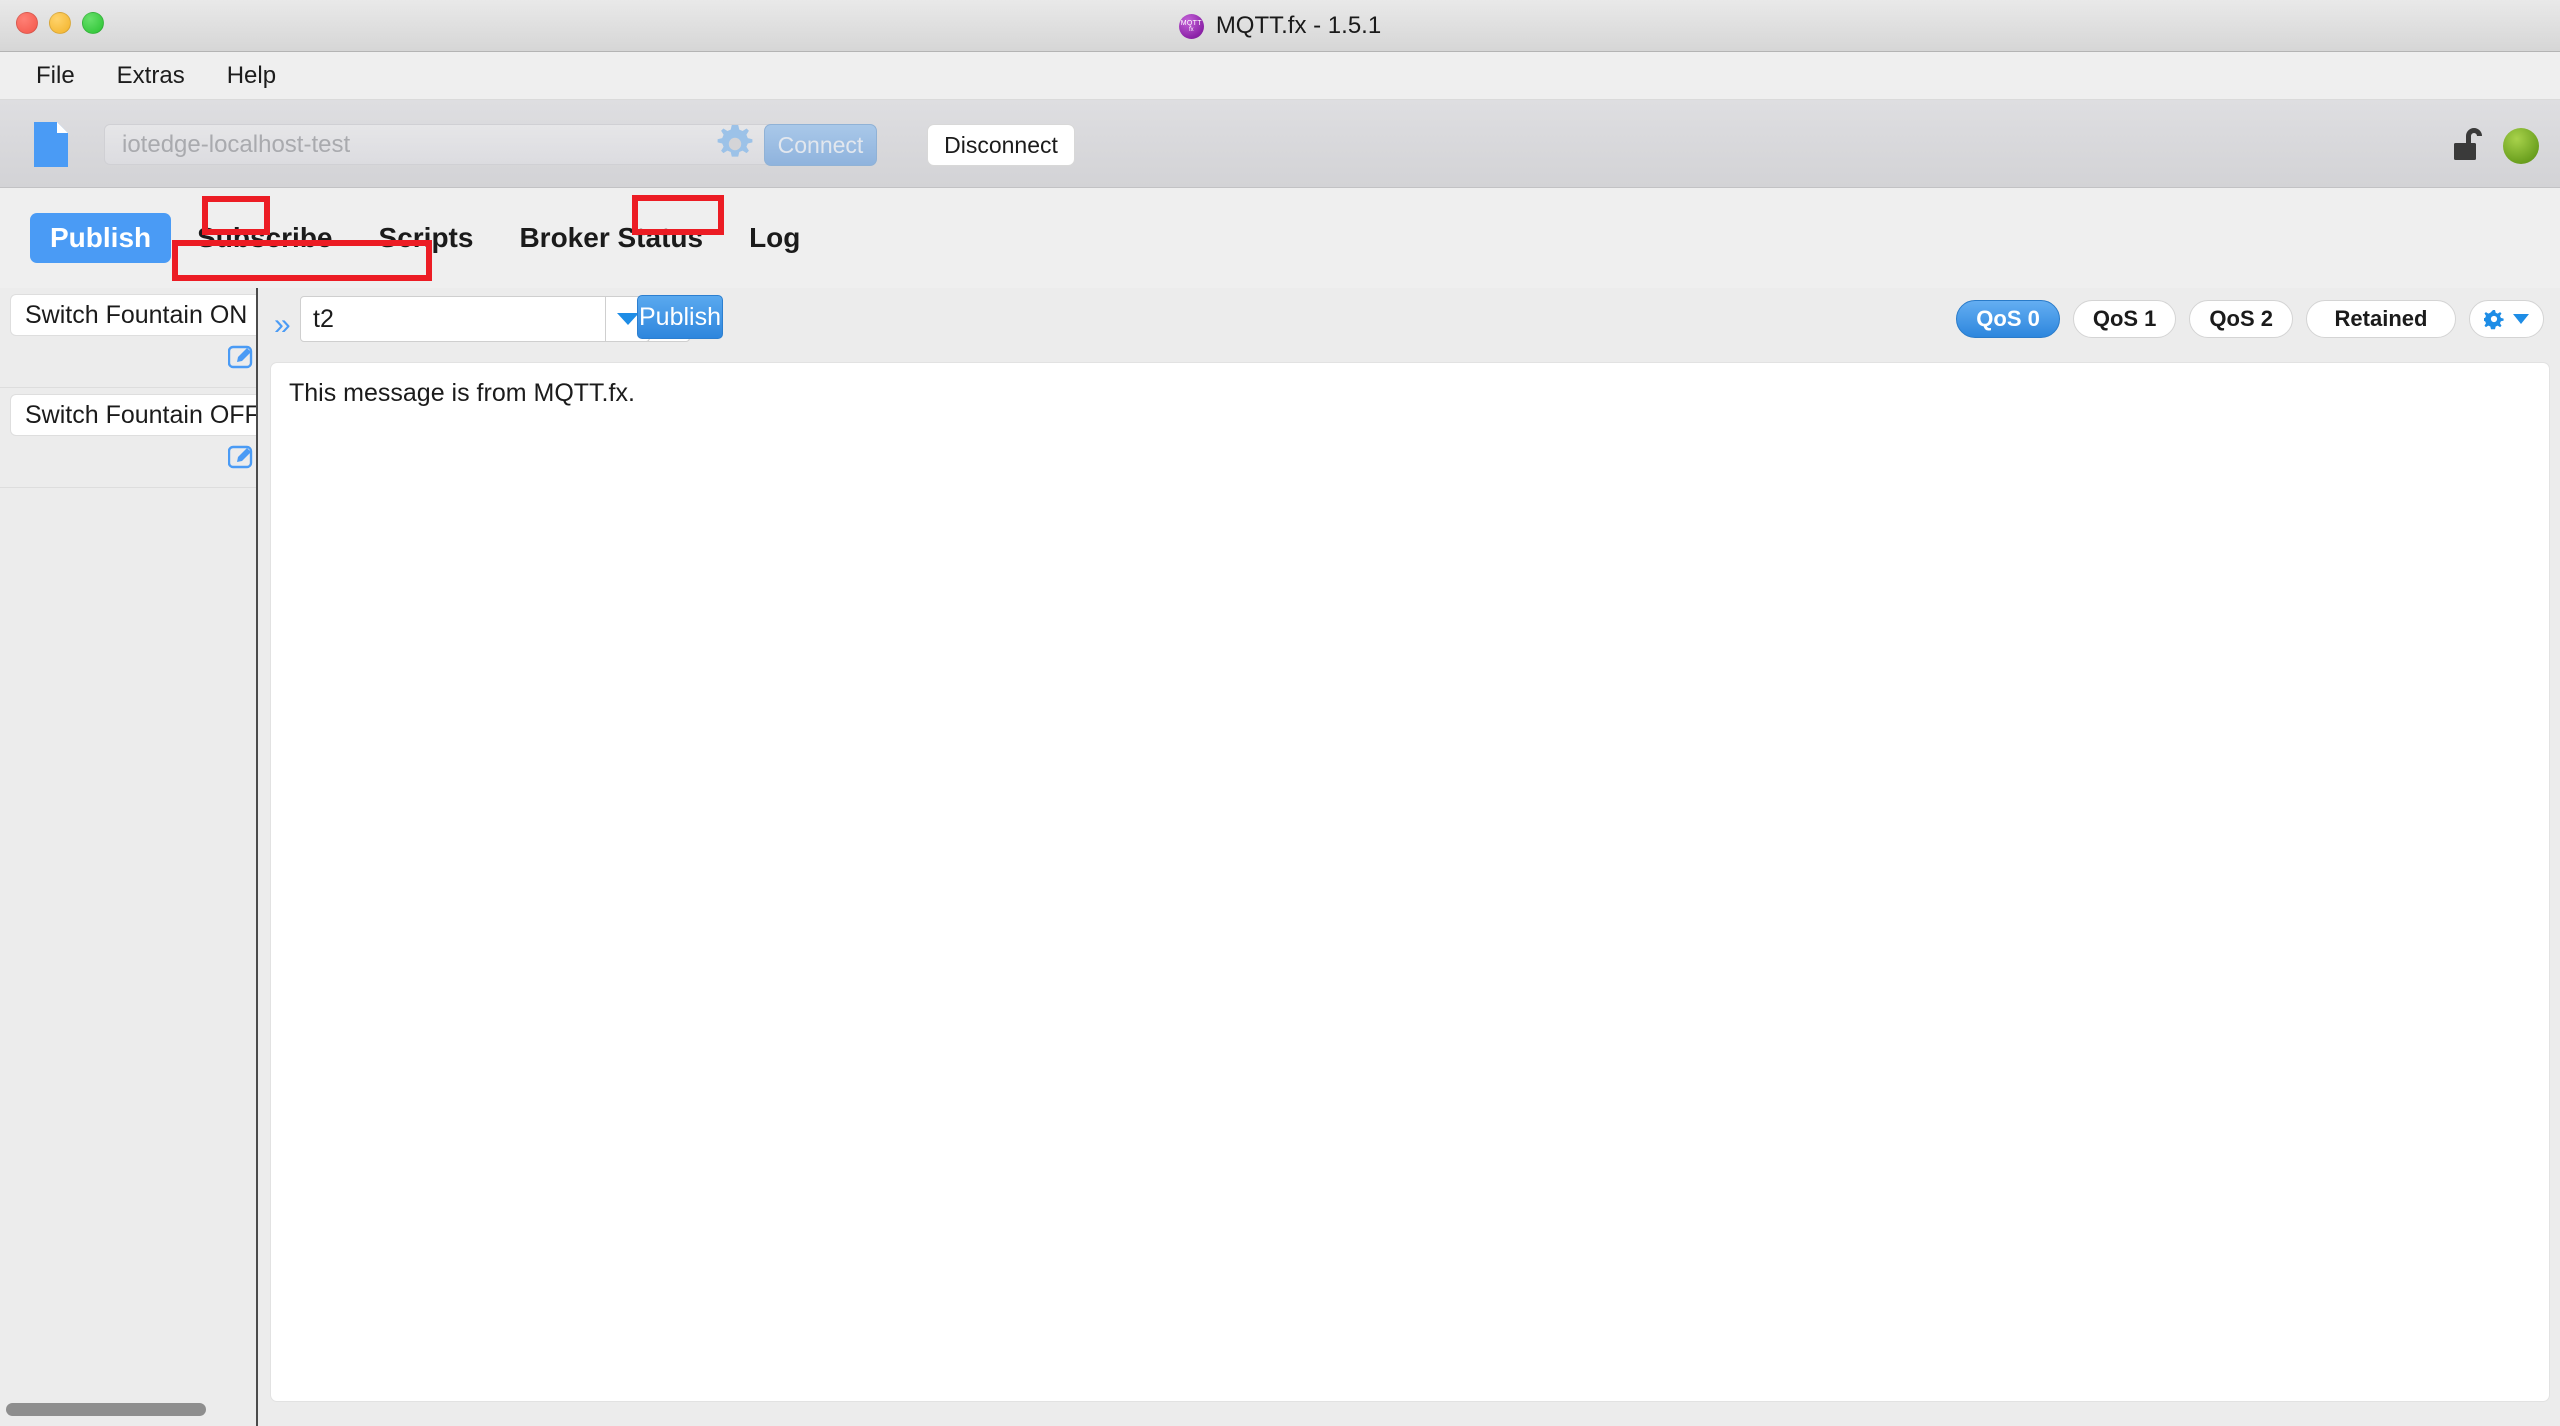 The image size is (2560, 1426). Describe the element at coordinates (1298, 25) in the screenshot. I see `window-title: MQTT.fx - 1.5.1` at that location.